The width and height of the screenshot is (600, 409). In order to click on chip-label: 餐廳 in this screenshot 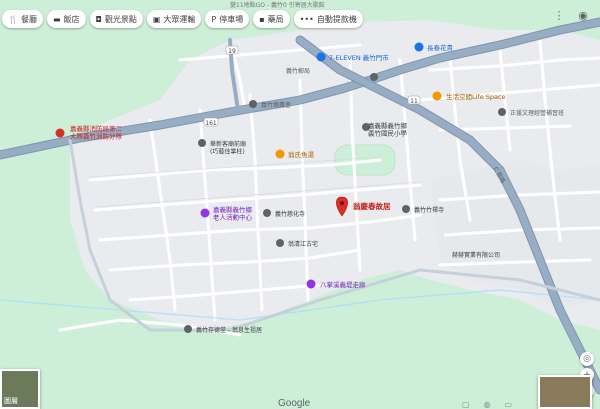, I will do `click(28, 19)`.